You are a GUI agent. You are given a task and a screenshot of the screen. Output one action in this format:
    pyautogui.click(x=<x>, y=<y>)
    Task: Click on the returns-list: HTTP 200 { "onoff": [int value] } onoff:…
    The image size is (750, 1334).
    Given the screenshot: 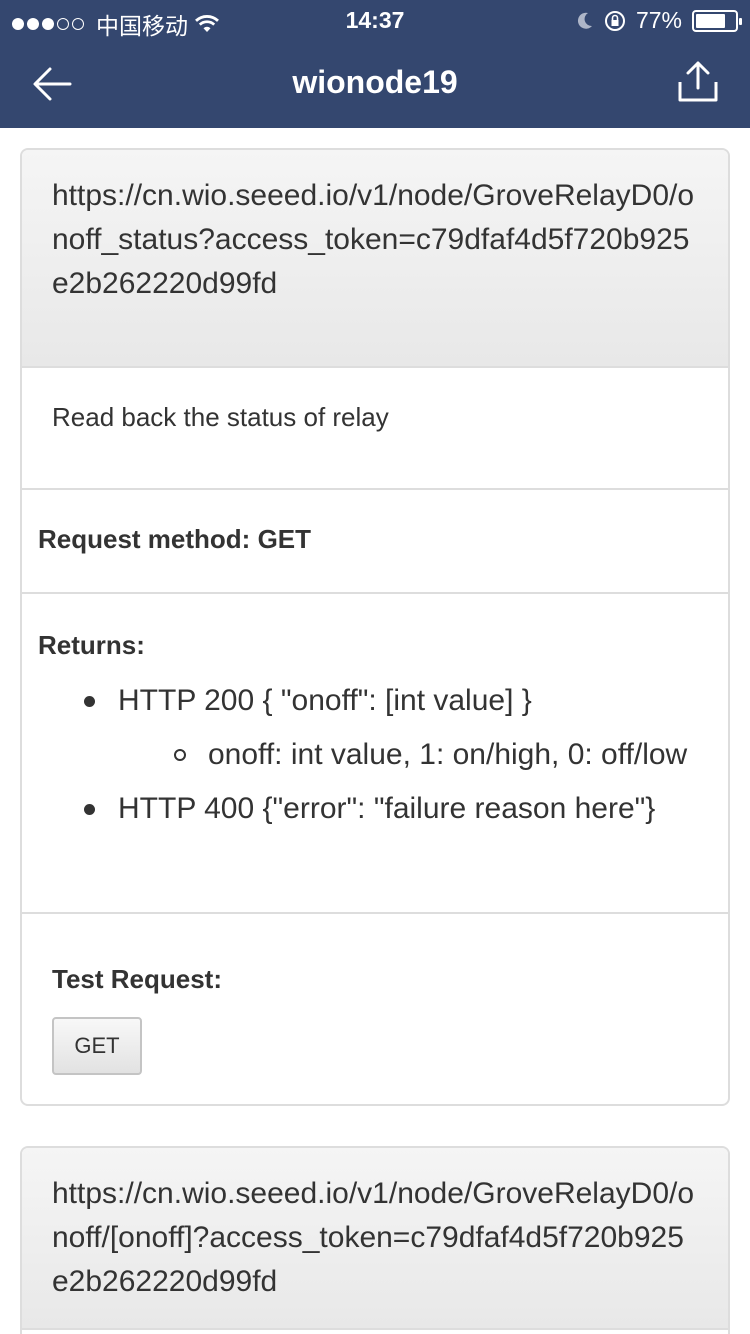 What is the action you would take?
    pyautogui.click(x=383, y=755)
    